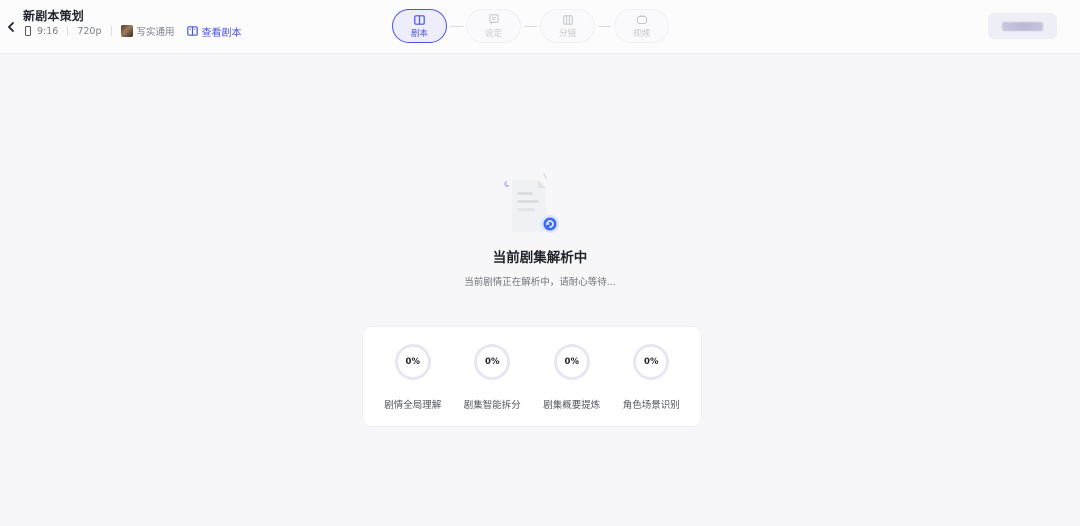 The width and height of the screenshot is (1080, 526). What do you see at coordinates (155, 32) in the screenshot?
I see `style-name: 写实通用` at bounding box center [155, 32].